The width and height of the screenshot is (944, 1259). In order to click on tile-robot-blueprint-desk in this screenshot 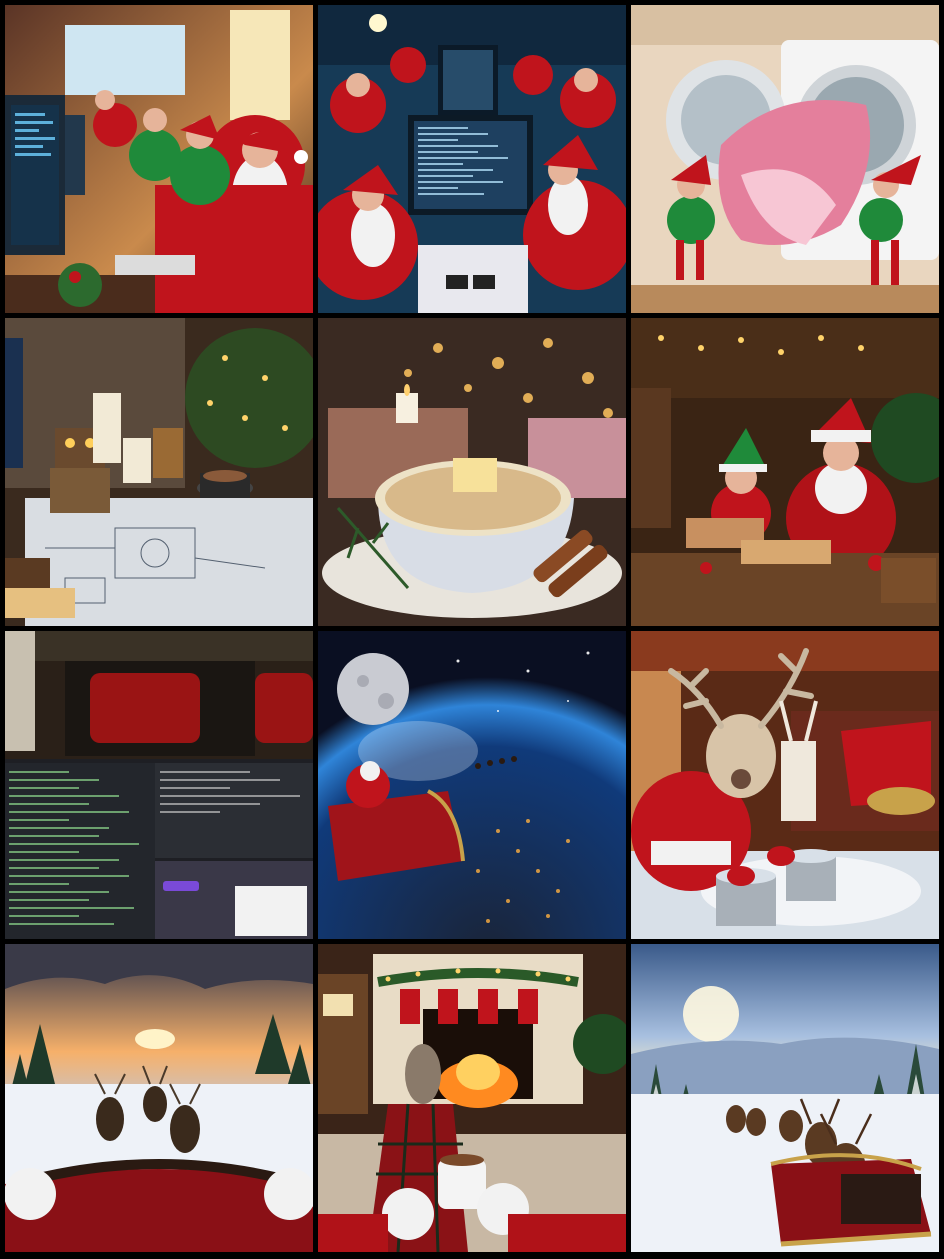, I will do `click(159, 472)`.